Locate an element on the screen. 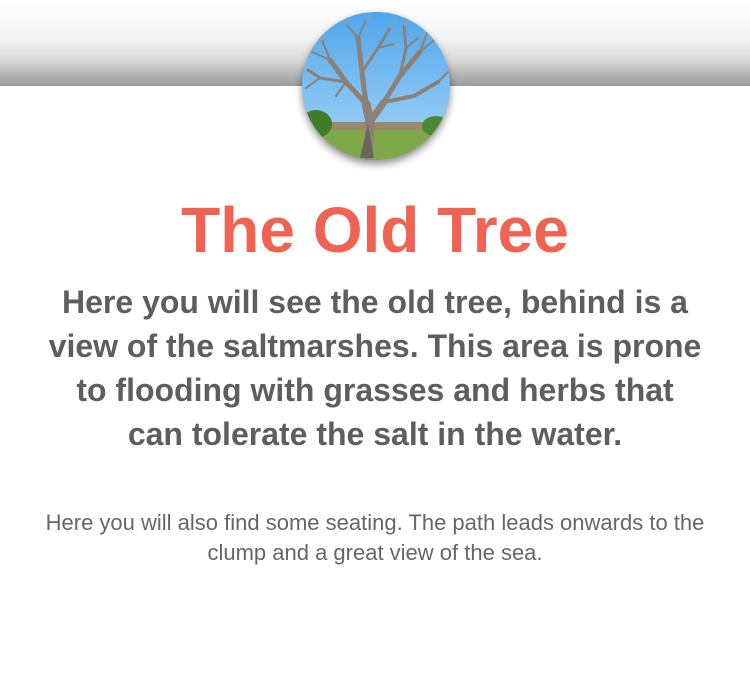  tree-photo is located at coordinates (376, 86).